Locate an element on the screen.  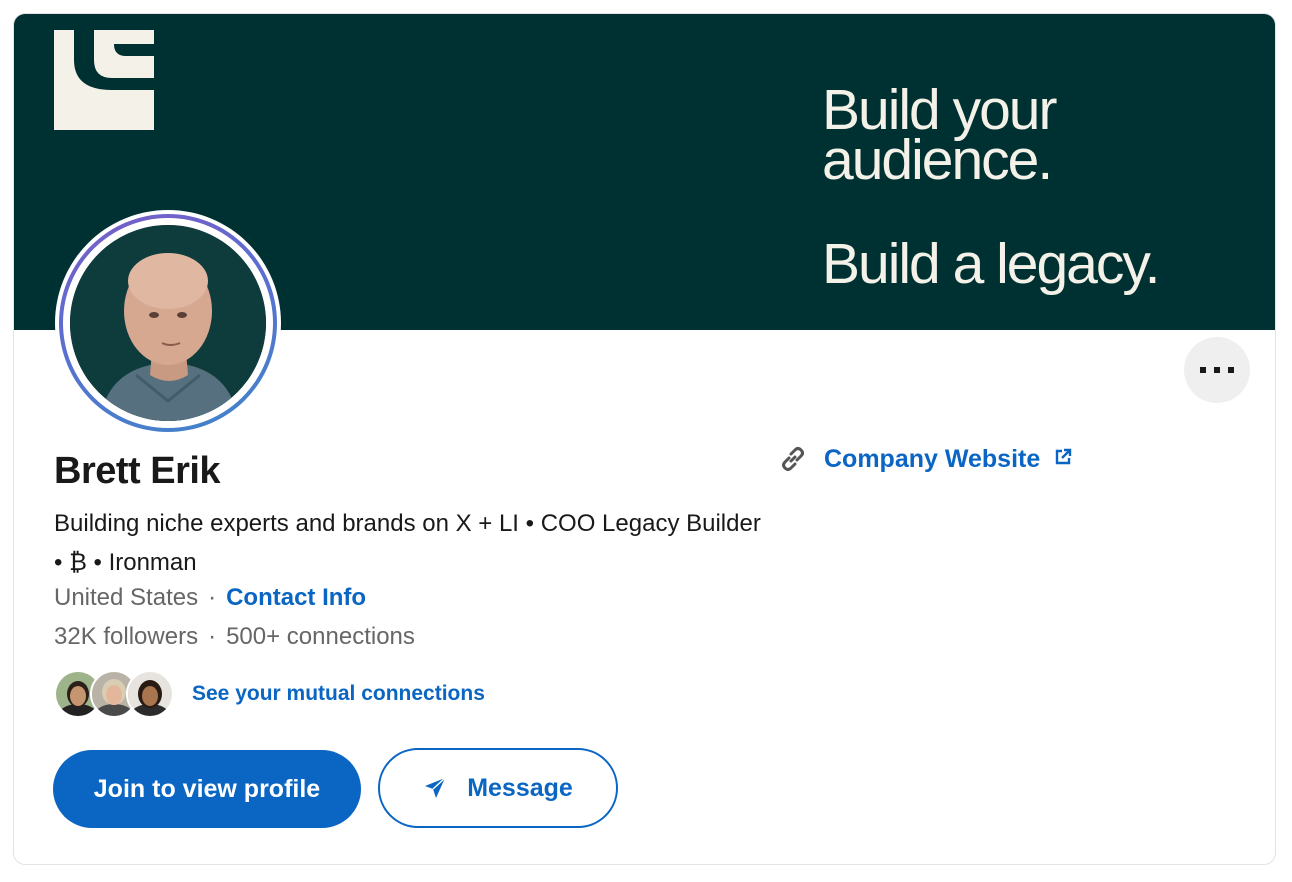
profile-location-row: United States · Contact Info is located at coordinates (210, 598).